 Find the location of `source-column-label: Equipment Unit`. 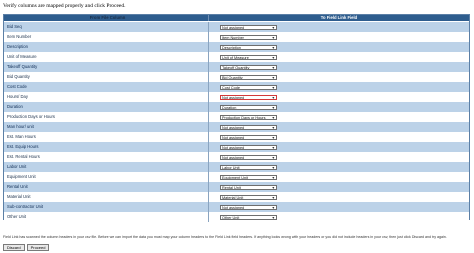

source-column-label: Equipment Unit is located at coordinates (106, 177).